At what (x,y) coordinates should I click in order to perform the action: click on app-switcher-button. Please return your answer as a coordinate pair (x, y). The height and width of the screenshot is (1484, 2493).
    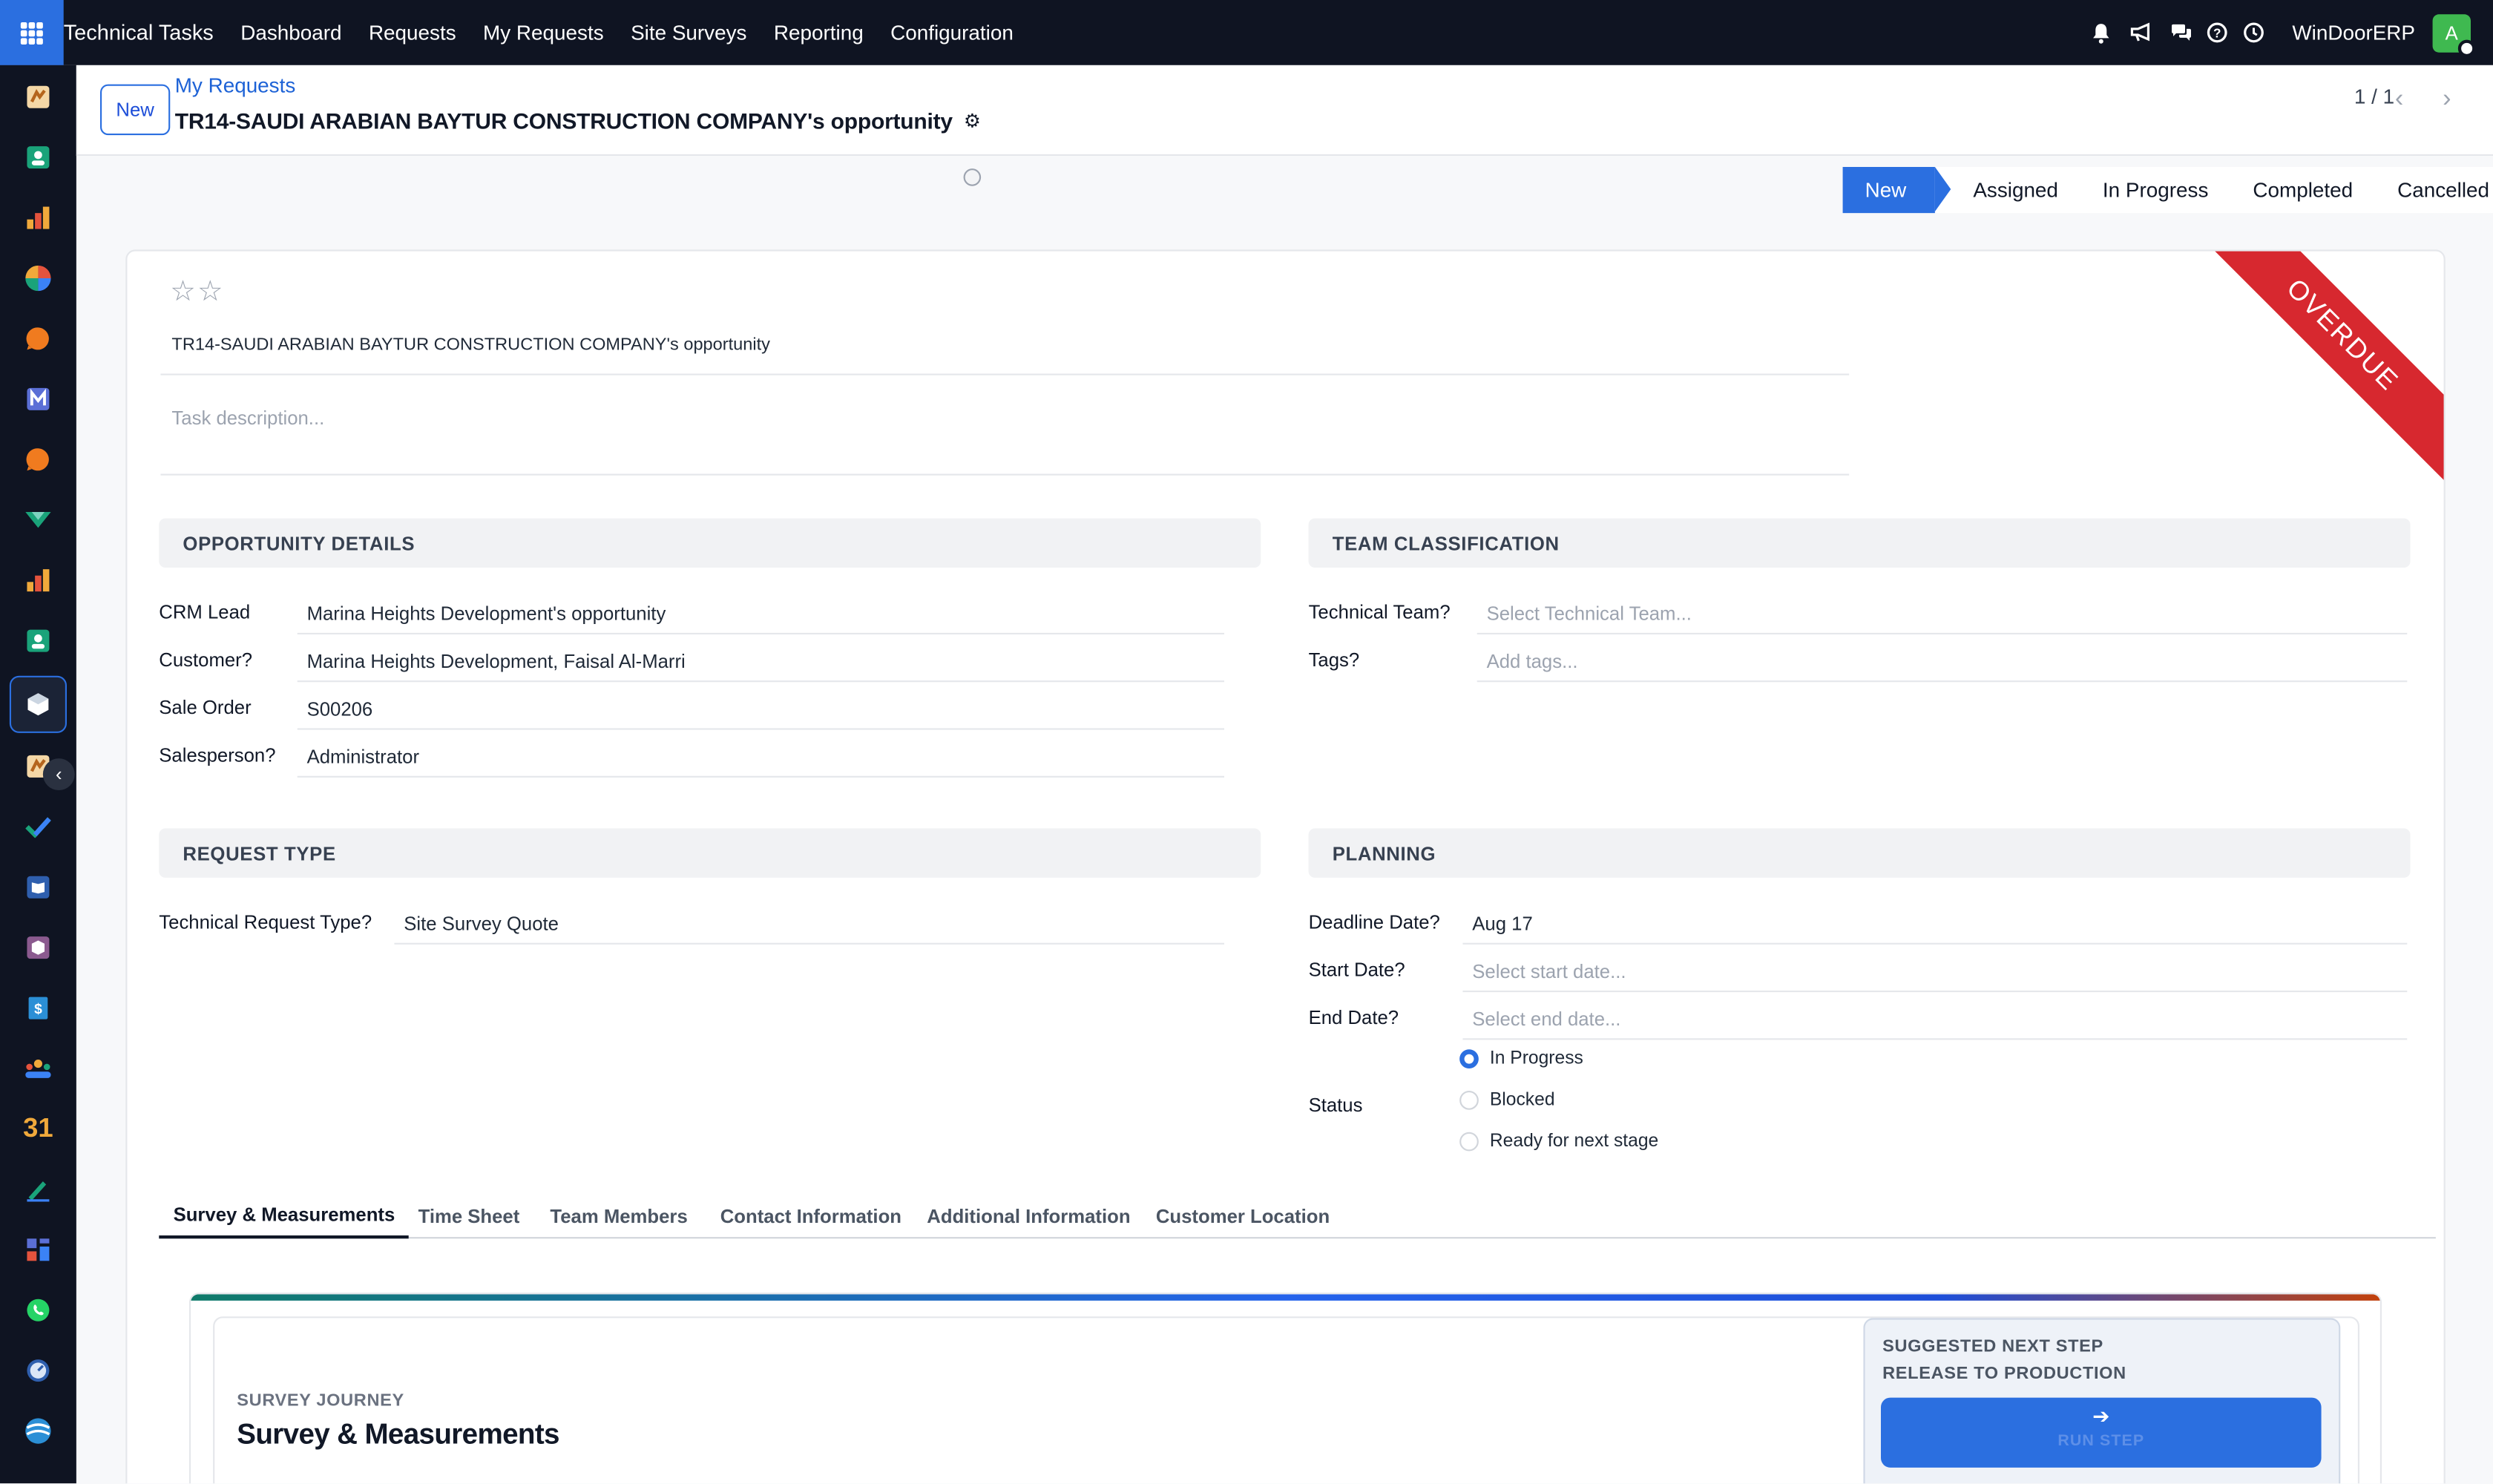
    Looking at the image, I should click on (32, 32).